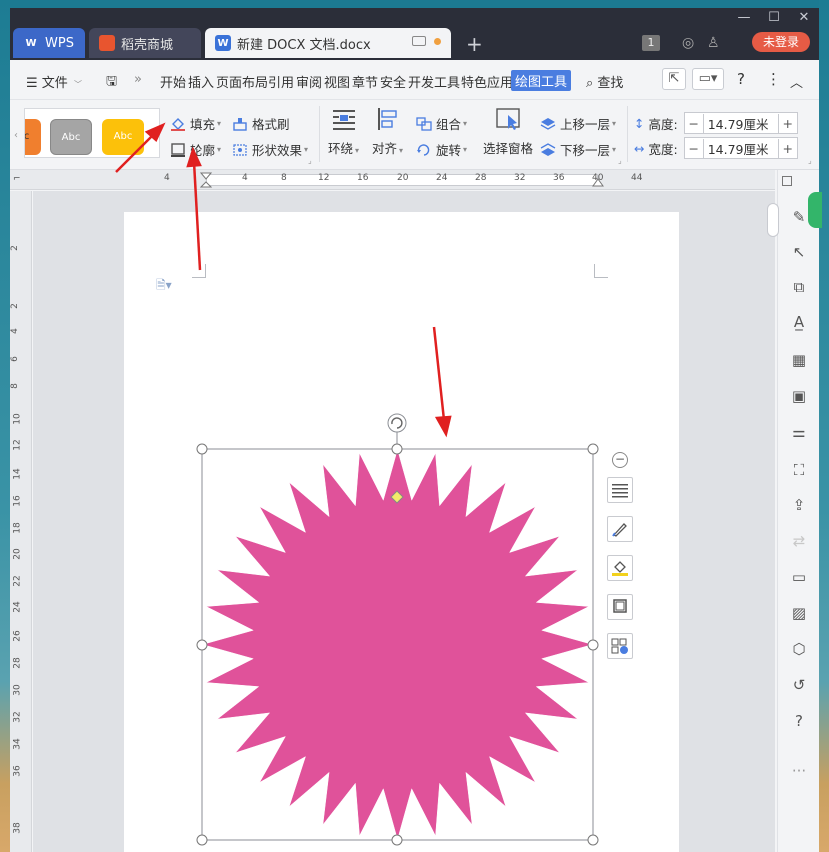  Describe the element at coordinates (508, 119) in the screenshot. I see `selection-pane-icon` at that location.